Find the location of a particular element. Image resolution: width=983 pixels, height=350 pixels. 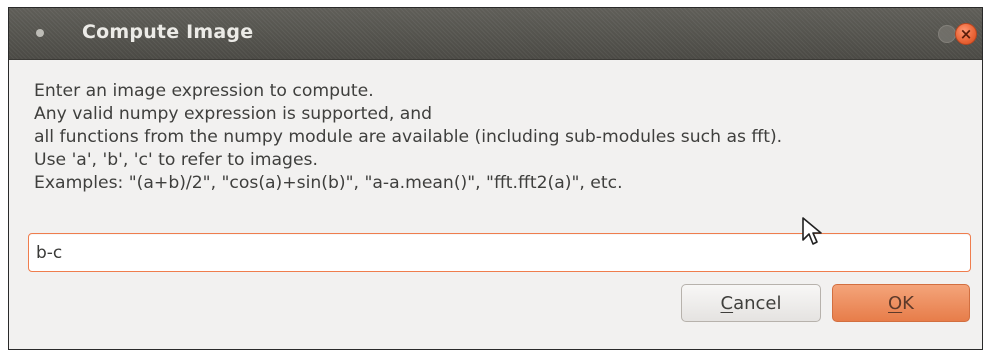

window-menu-icon is located at coordinates (40, 33).